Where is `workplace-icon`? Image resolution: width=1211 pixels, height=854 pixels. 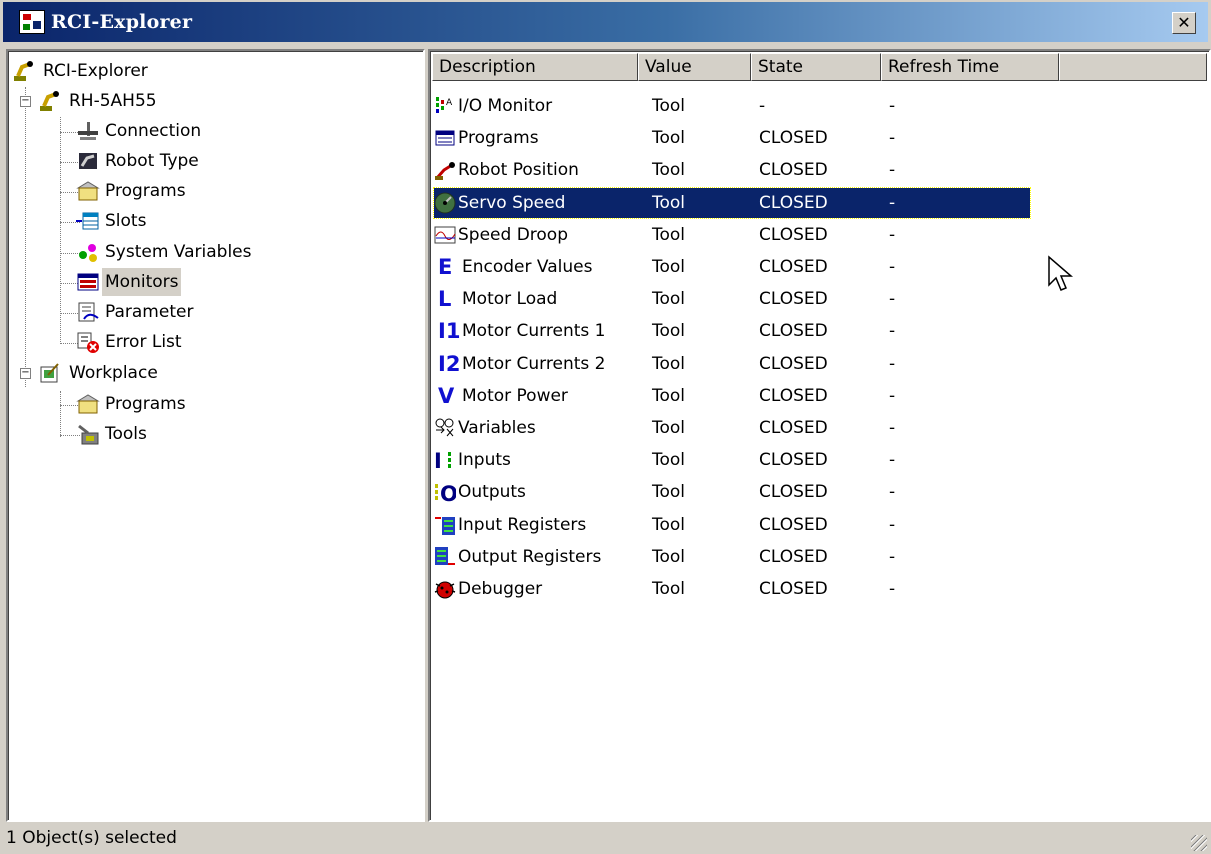
workplace-icon is located at coordinates (49, 373).